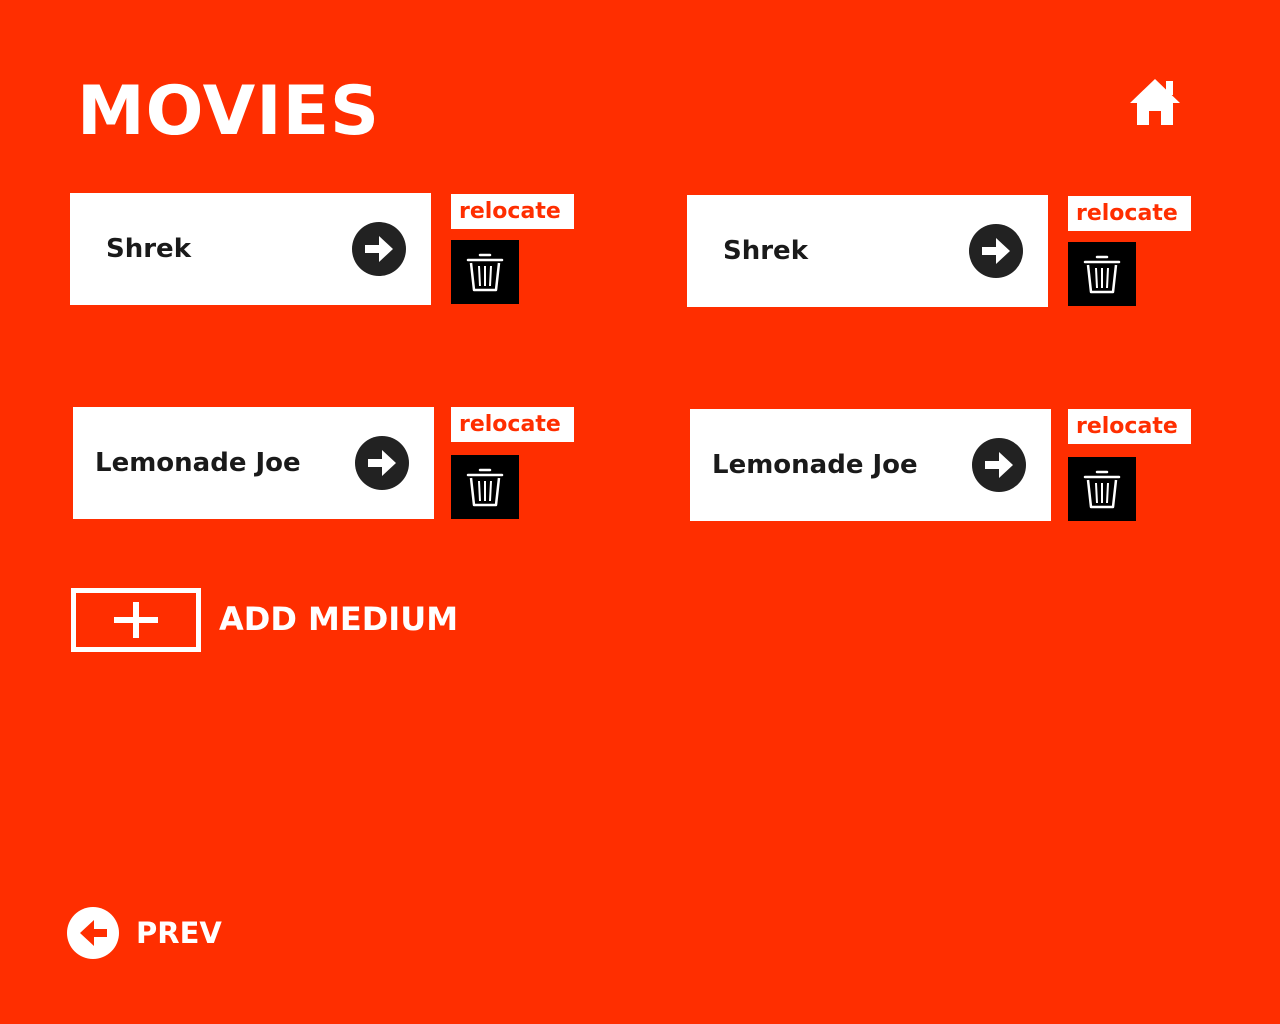  I want to click on home-button, so click(1155, 102).